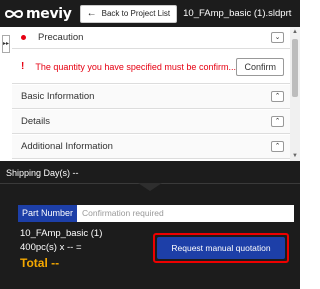  I want to click on scroll-up-icon: ▲, so click(295, 32).